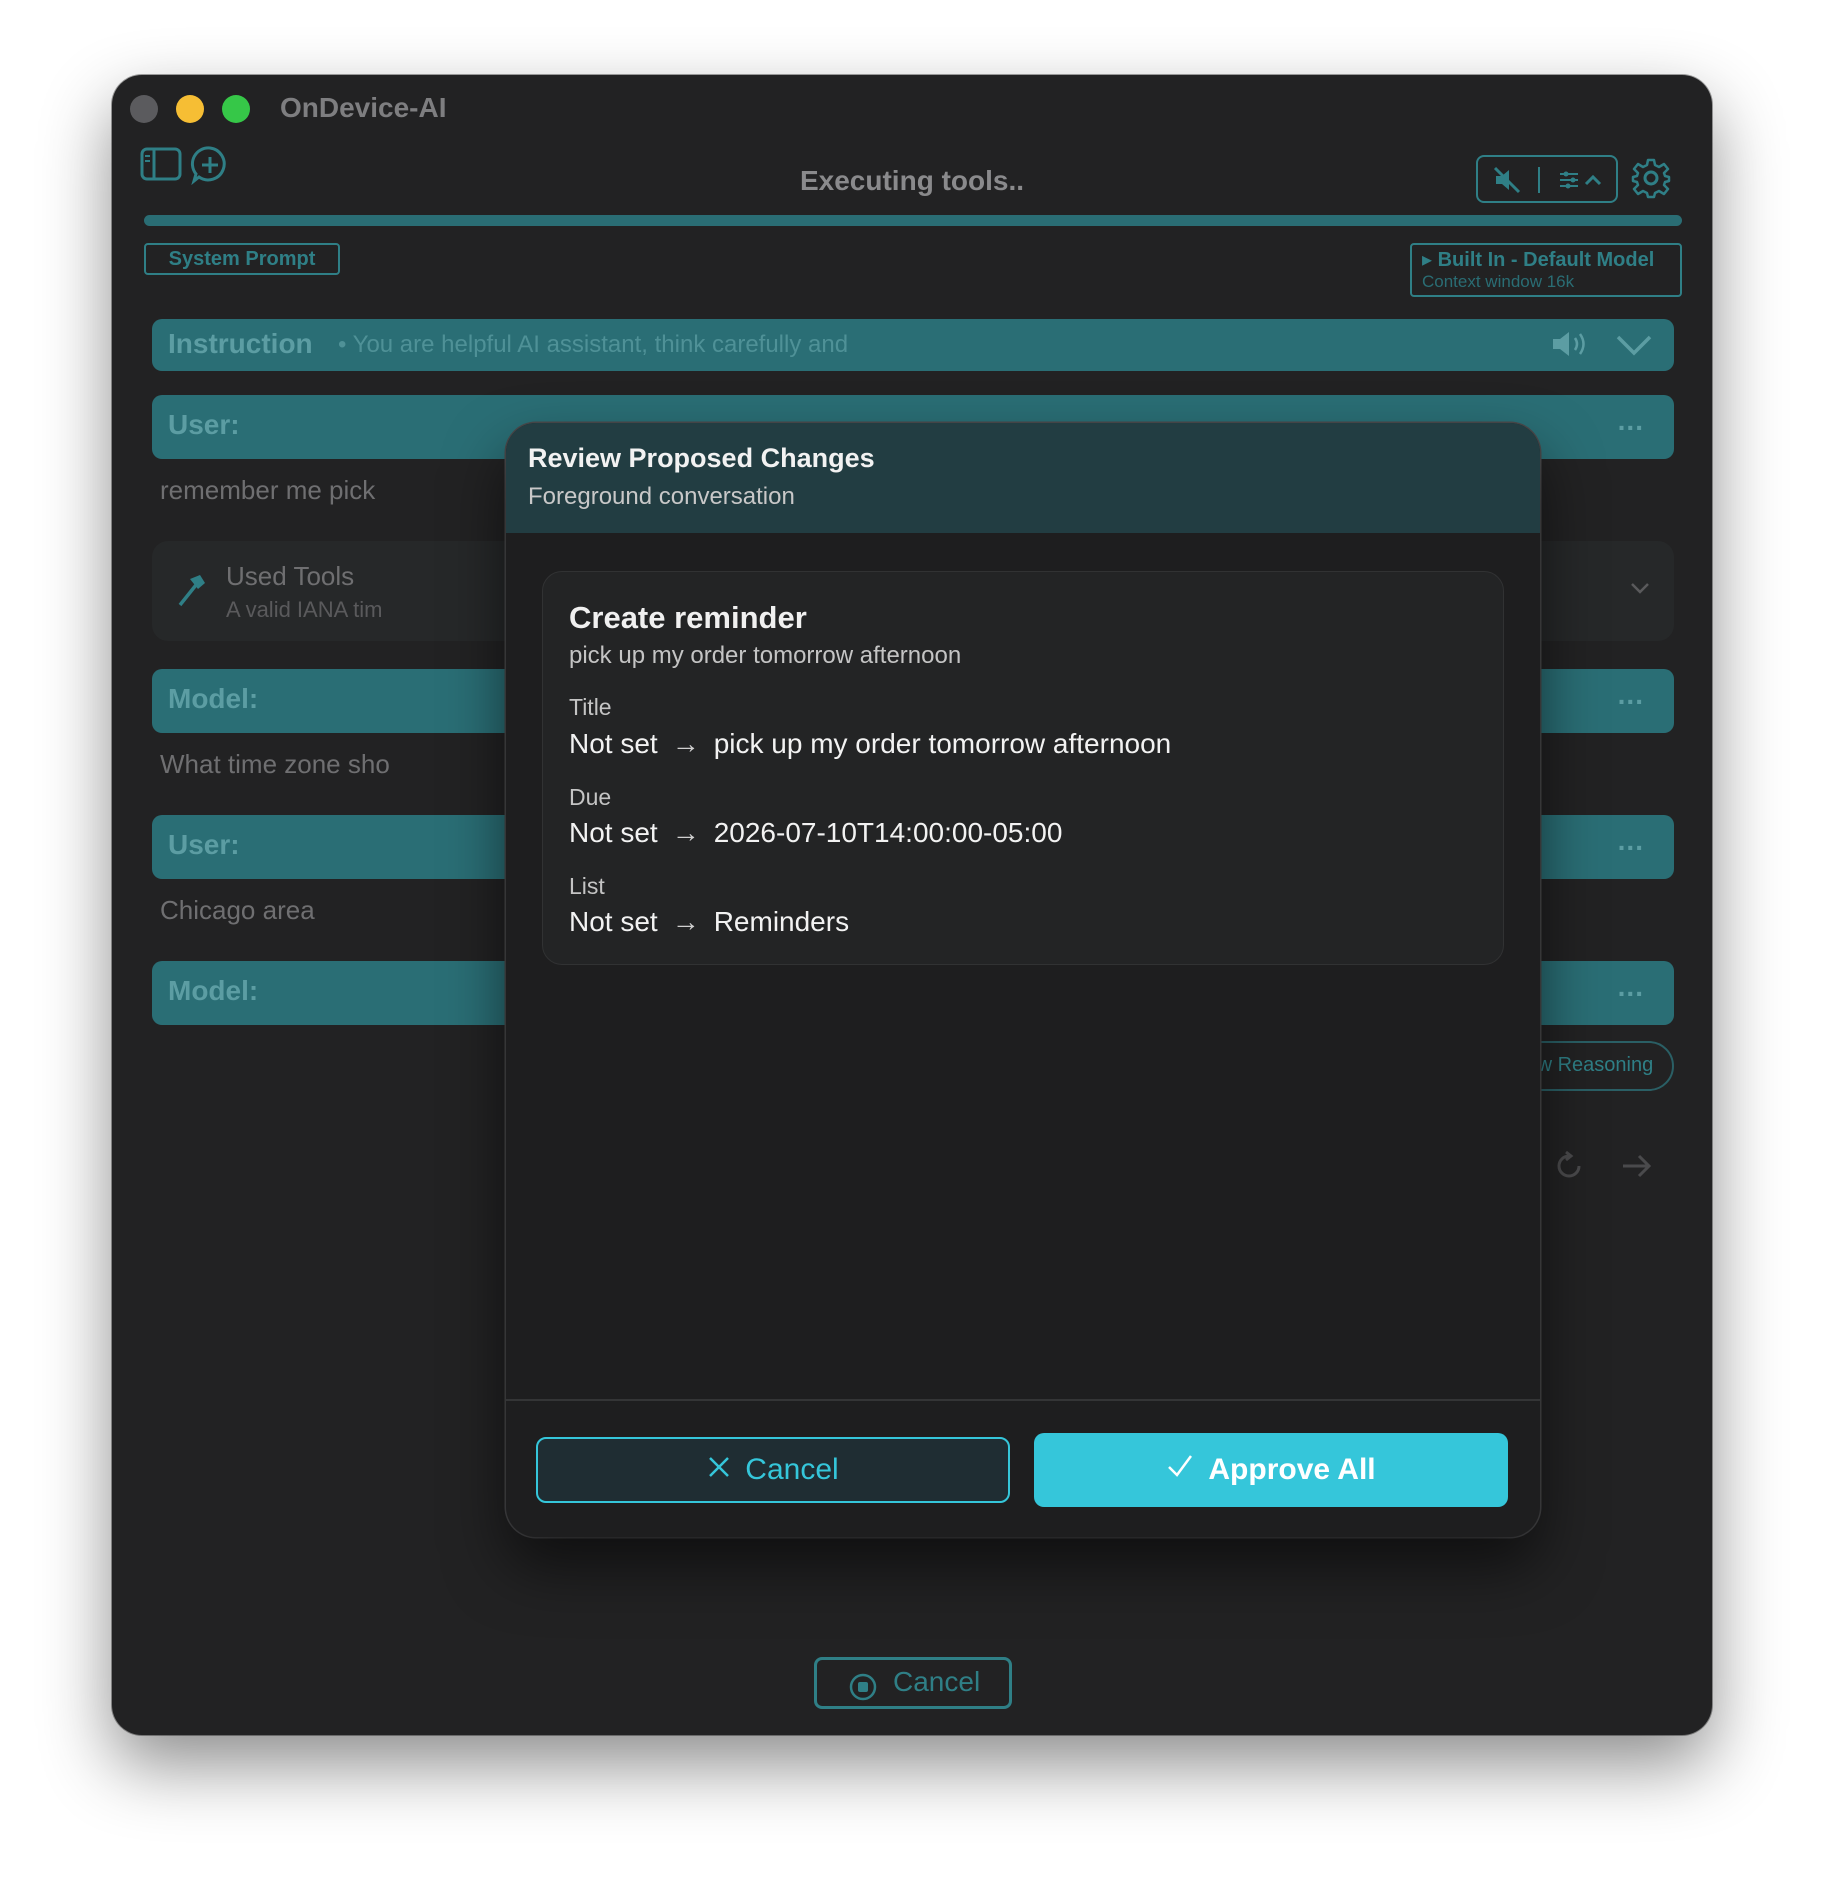 This screenshot has width=1828, height=1888. Describe the element at coordinates (587, 886) in the screenshot. I see `field-label: List` at that location.